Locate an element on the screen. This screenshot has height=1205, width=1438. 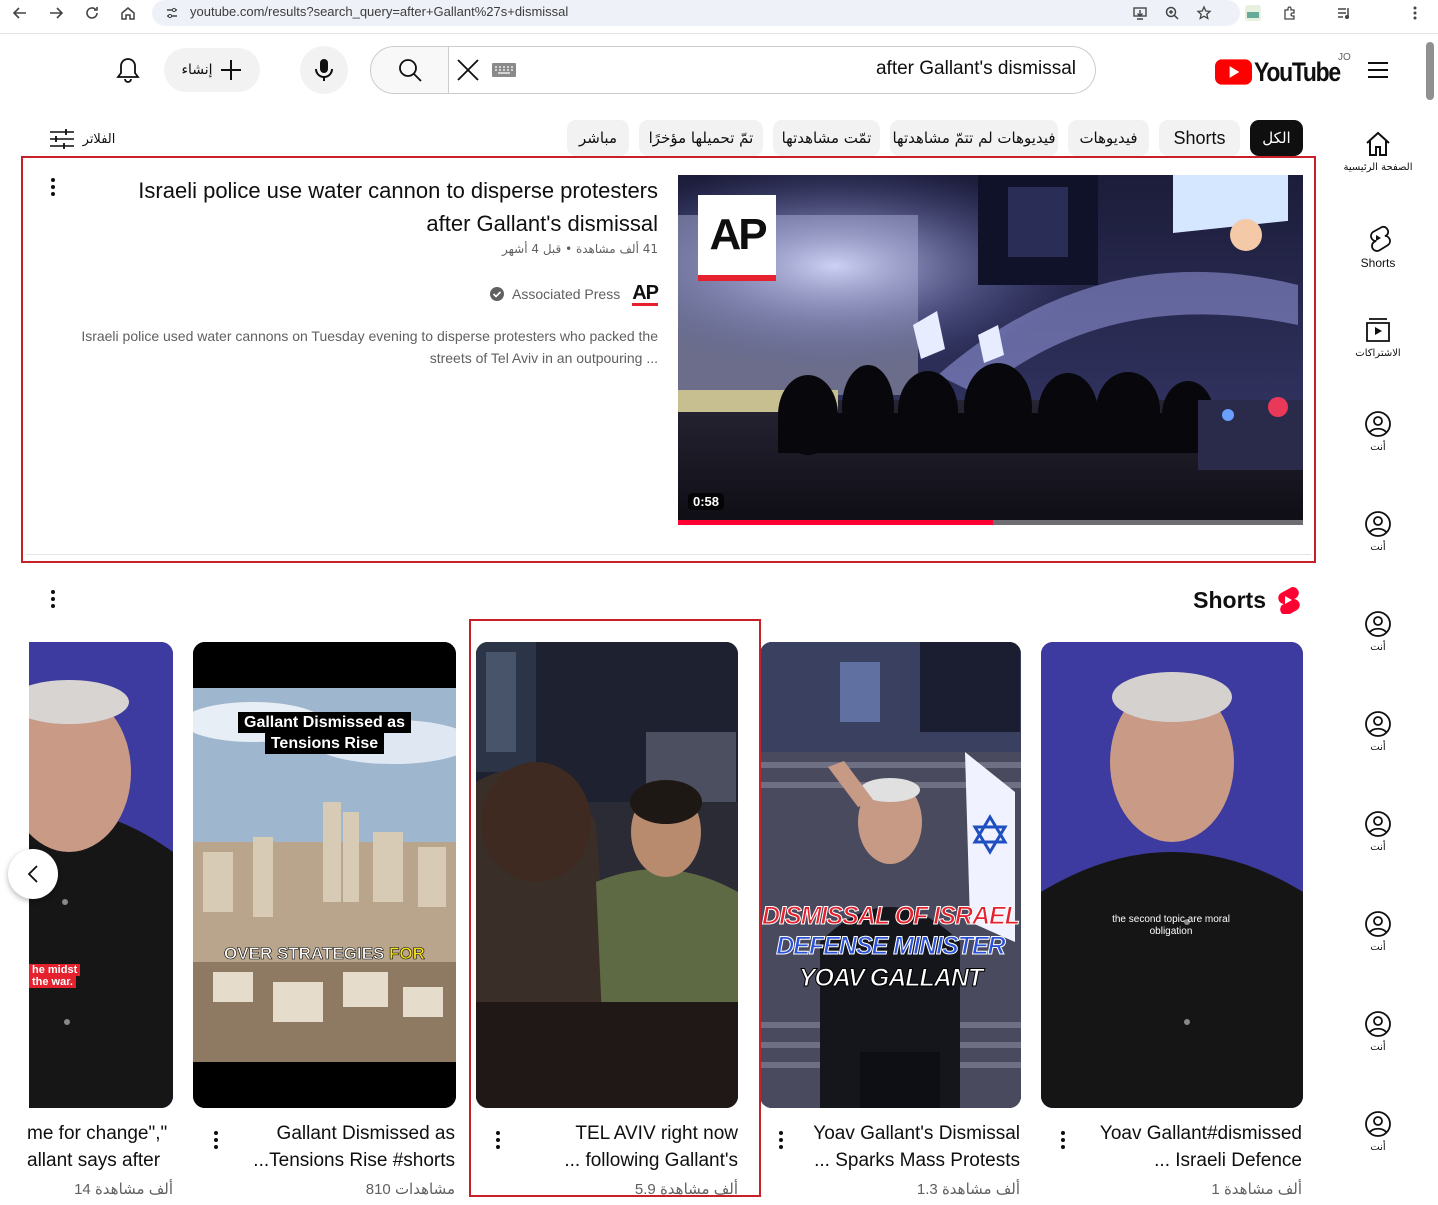
chip-videos: فيديوهات is located at coordinates (1108, 138).